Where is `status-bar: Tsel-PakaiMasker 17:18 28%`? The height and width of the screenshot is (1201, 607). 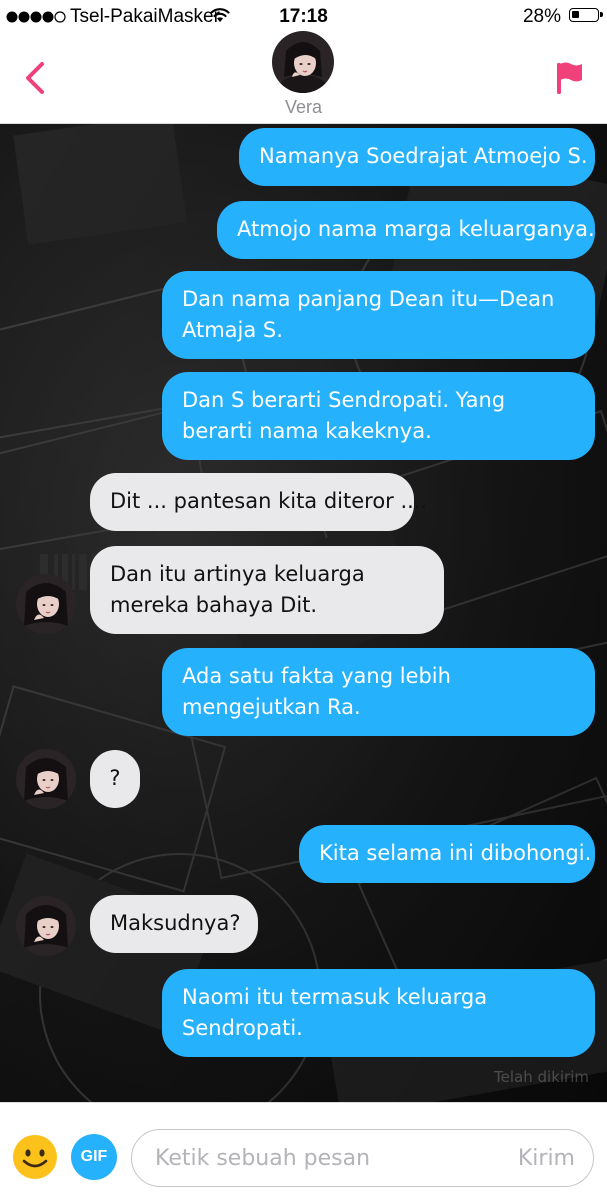 status-bar: Tsel-PakaiMasker 17:18 28% is located at coordinates (303, 17).